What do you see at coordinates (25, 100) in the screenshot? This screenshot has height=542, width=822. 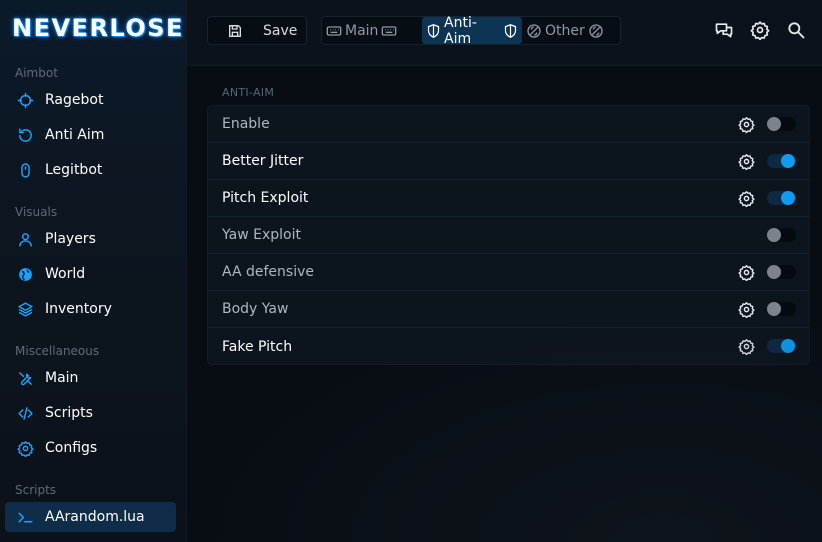 I see `crosshair-icon` at bounding box center [25, 100].